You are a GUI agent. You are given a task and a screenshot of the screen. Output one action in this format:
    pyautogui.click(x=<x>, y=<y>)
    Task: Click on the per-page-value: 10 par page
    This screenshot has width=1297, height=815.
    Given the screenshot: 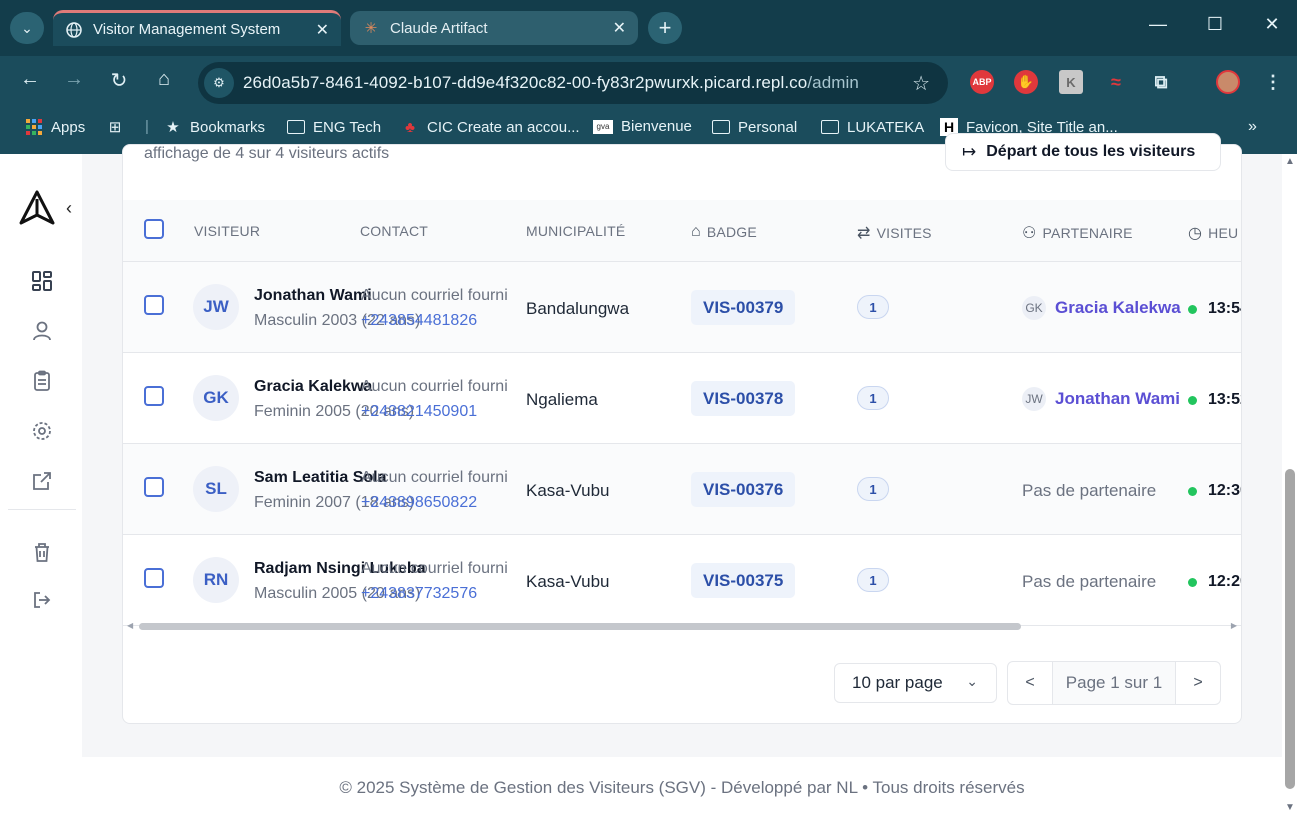 What is the action you would take?
    pyautogui.click(x=897, y=682)
    